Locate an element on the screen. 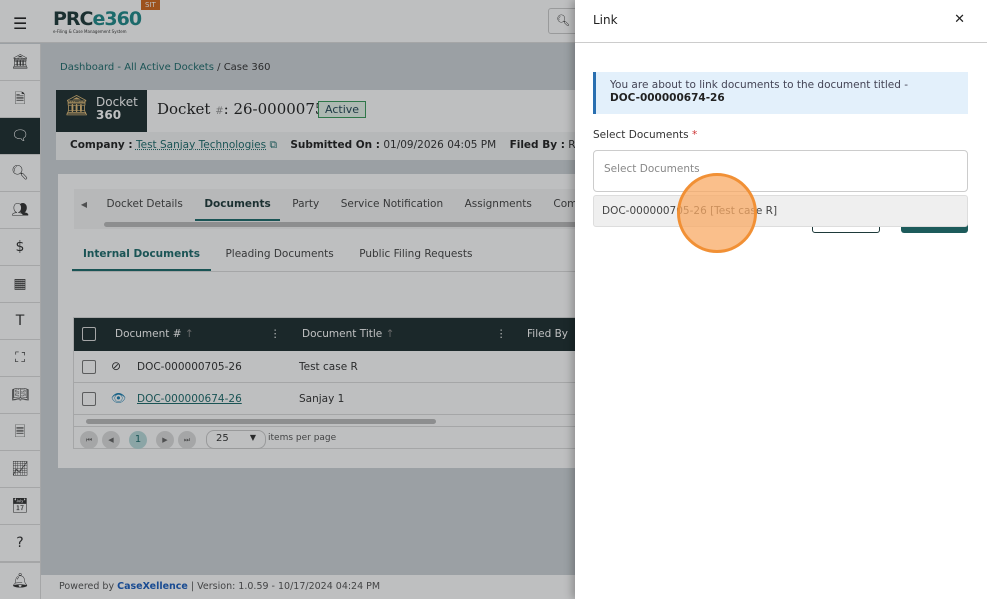  select-documents-input: Select Documents is located at coordinates (780, 171).